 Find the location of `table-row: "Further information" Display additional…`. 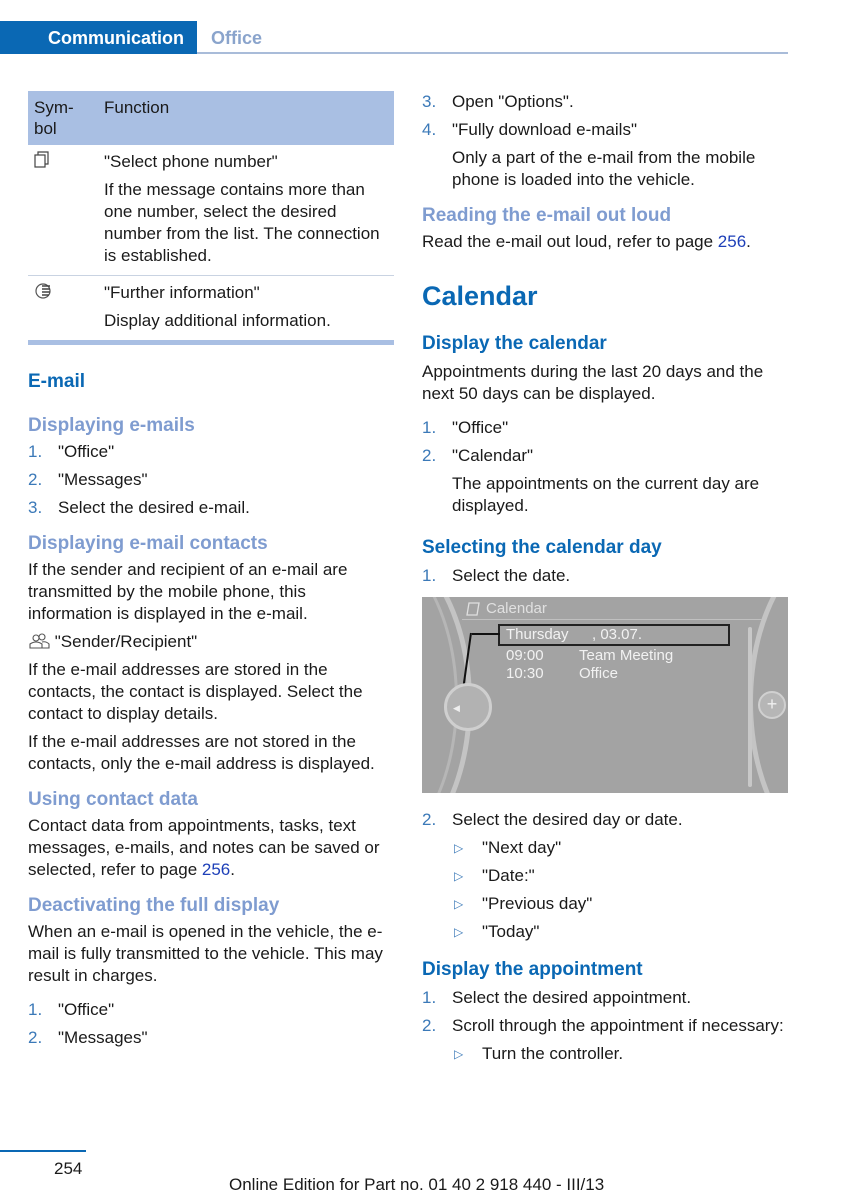

table-row: "Further information" Display additional… is located at coordinates (211, 310).